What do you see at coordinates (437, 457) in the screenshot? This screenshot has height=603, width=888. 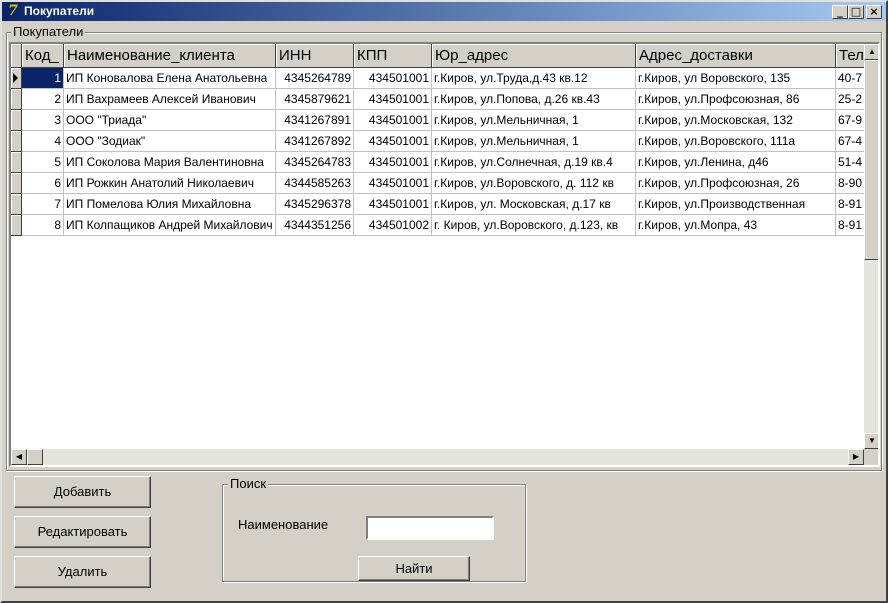 I see `horizontal-scrollbar: ◀ ▶` at bounding box center [437, 457].